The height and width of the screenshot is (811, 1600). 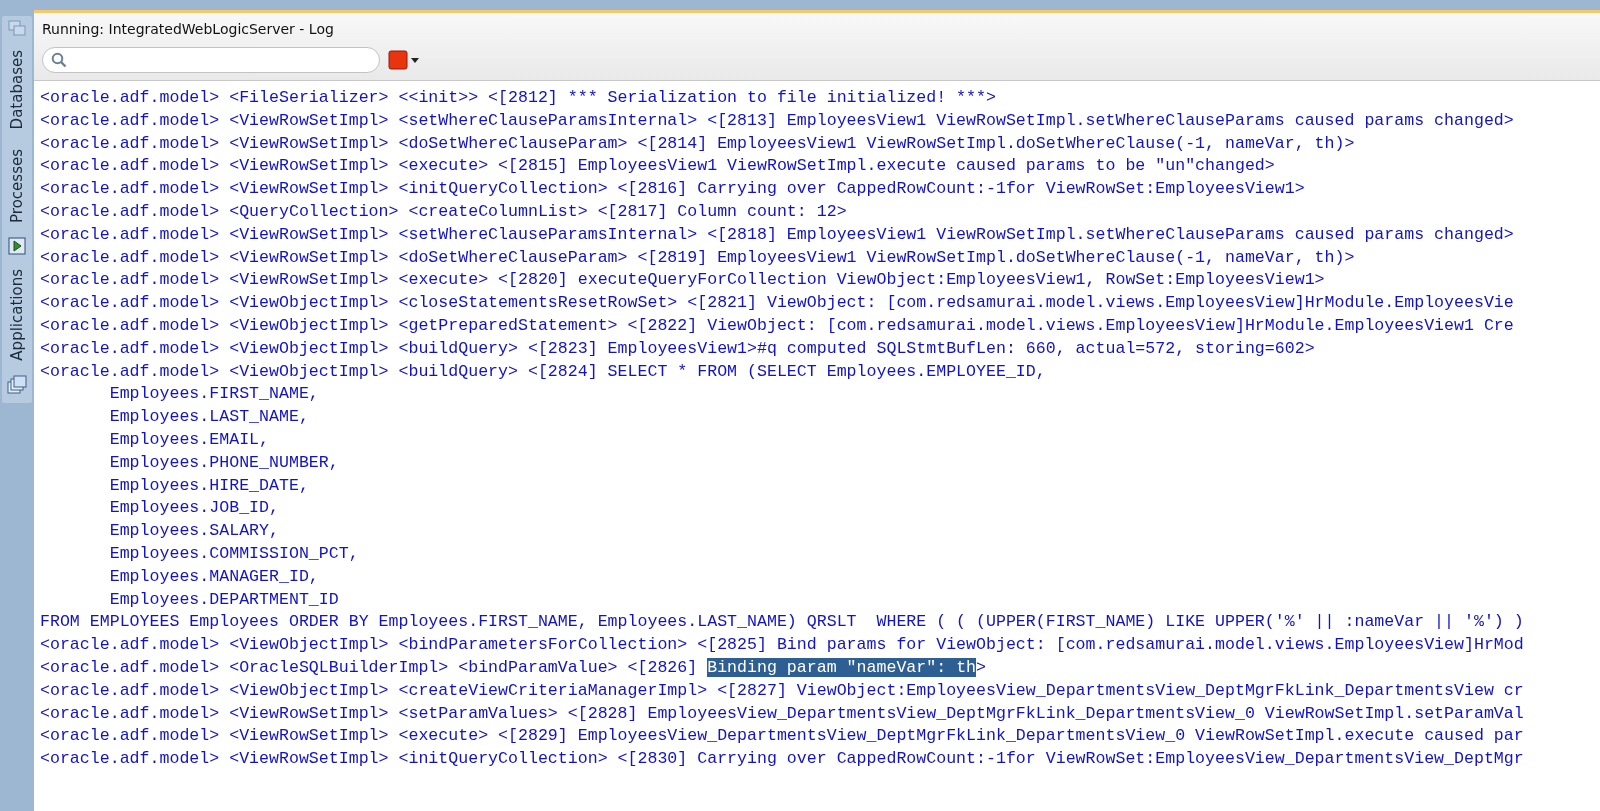 What do you see at coordinates (444, 212) in the screenshot?
I see `log-line: <oracle.adf.model> <QueryCollection> <createColumnList> <[2817] Column count: 12>` at bounding box center [444, 212].